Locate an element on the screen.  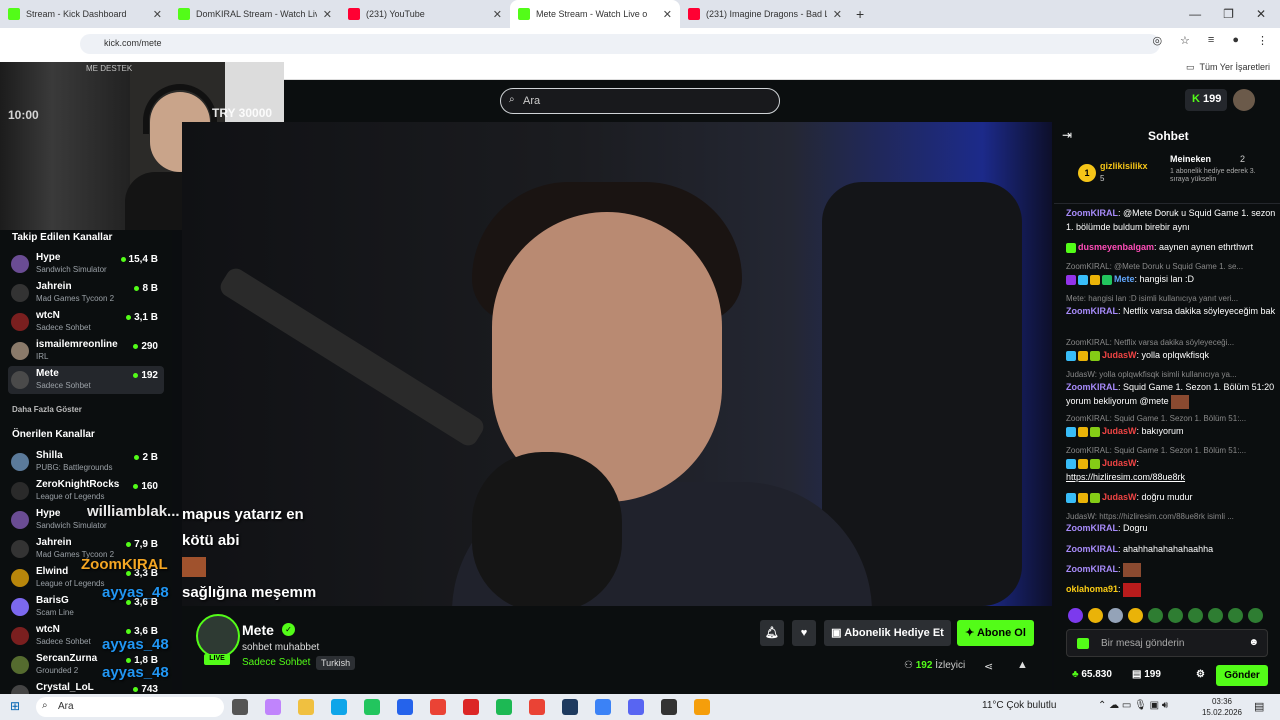
streamer-avatar is located at coordinates (218, 636).